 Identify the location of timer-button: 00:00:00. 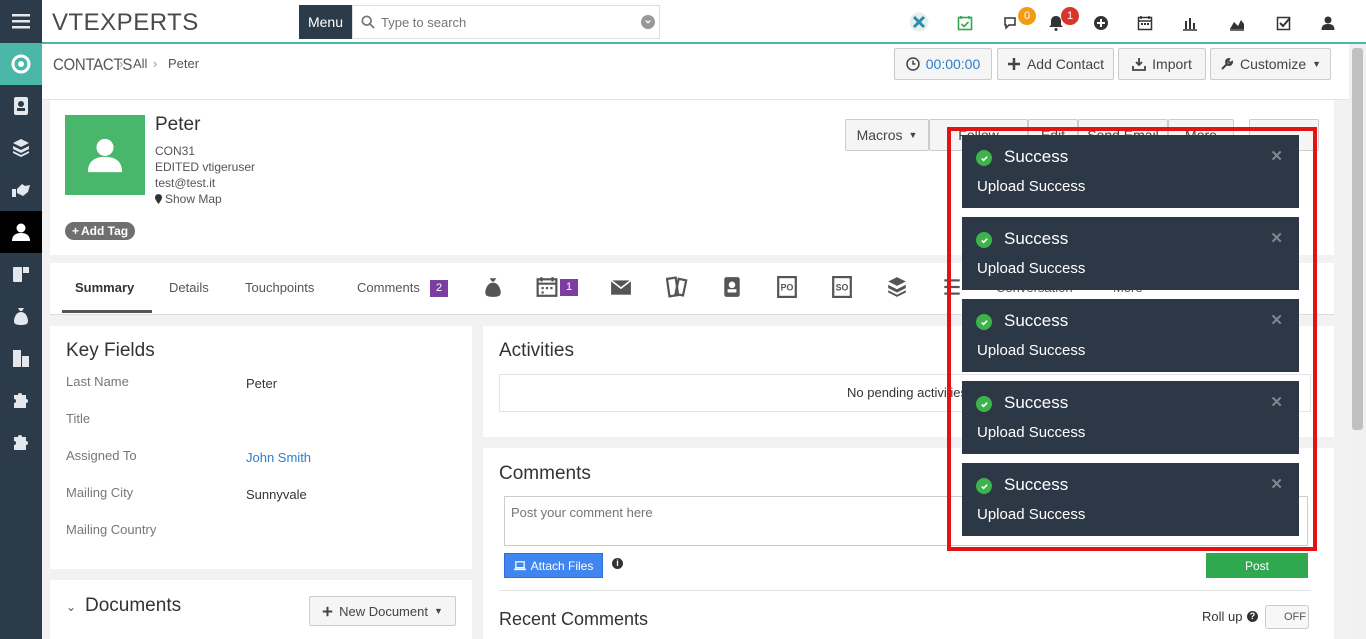
(943, 64).